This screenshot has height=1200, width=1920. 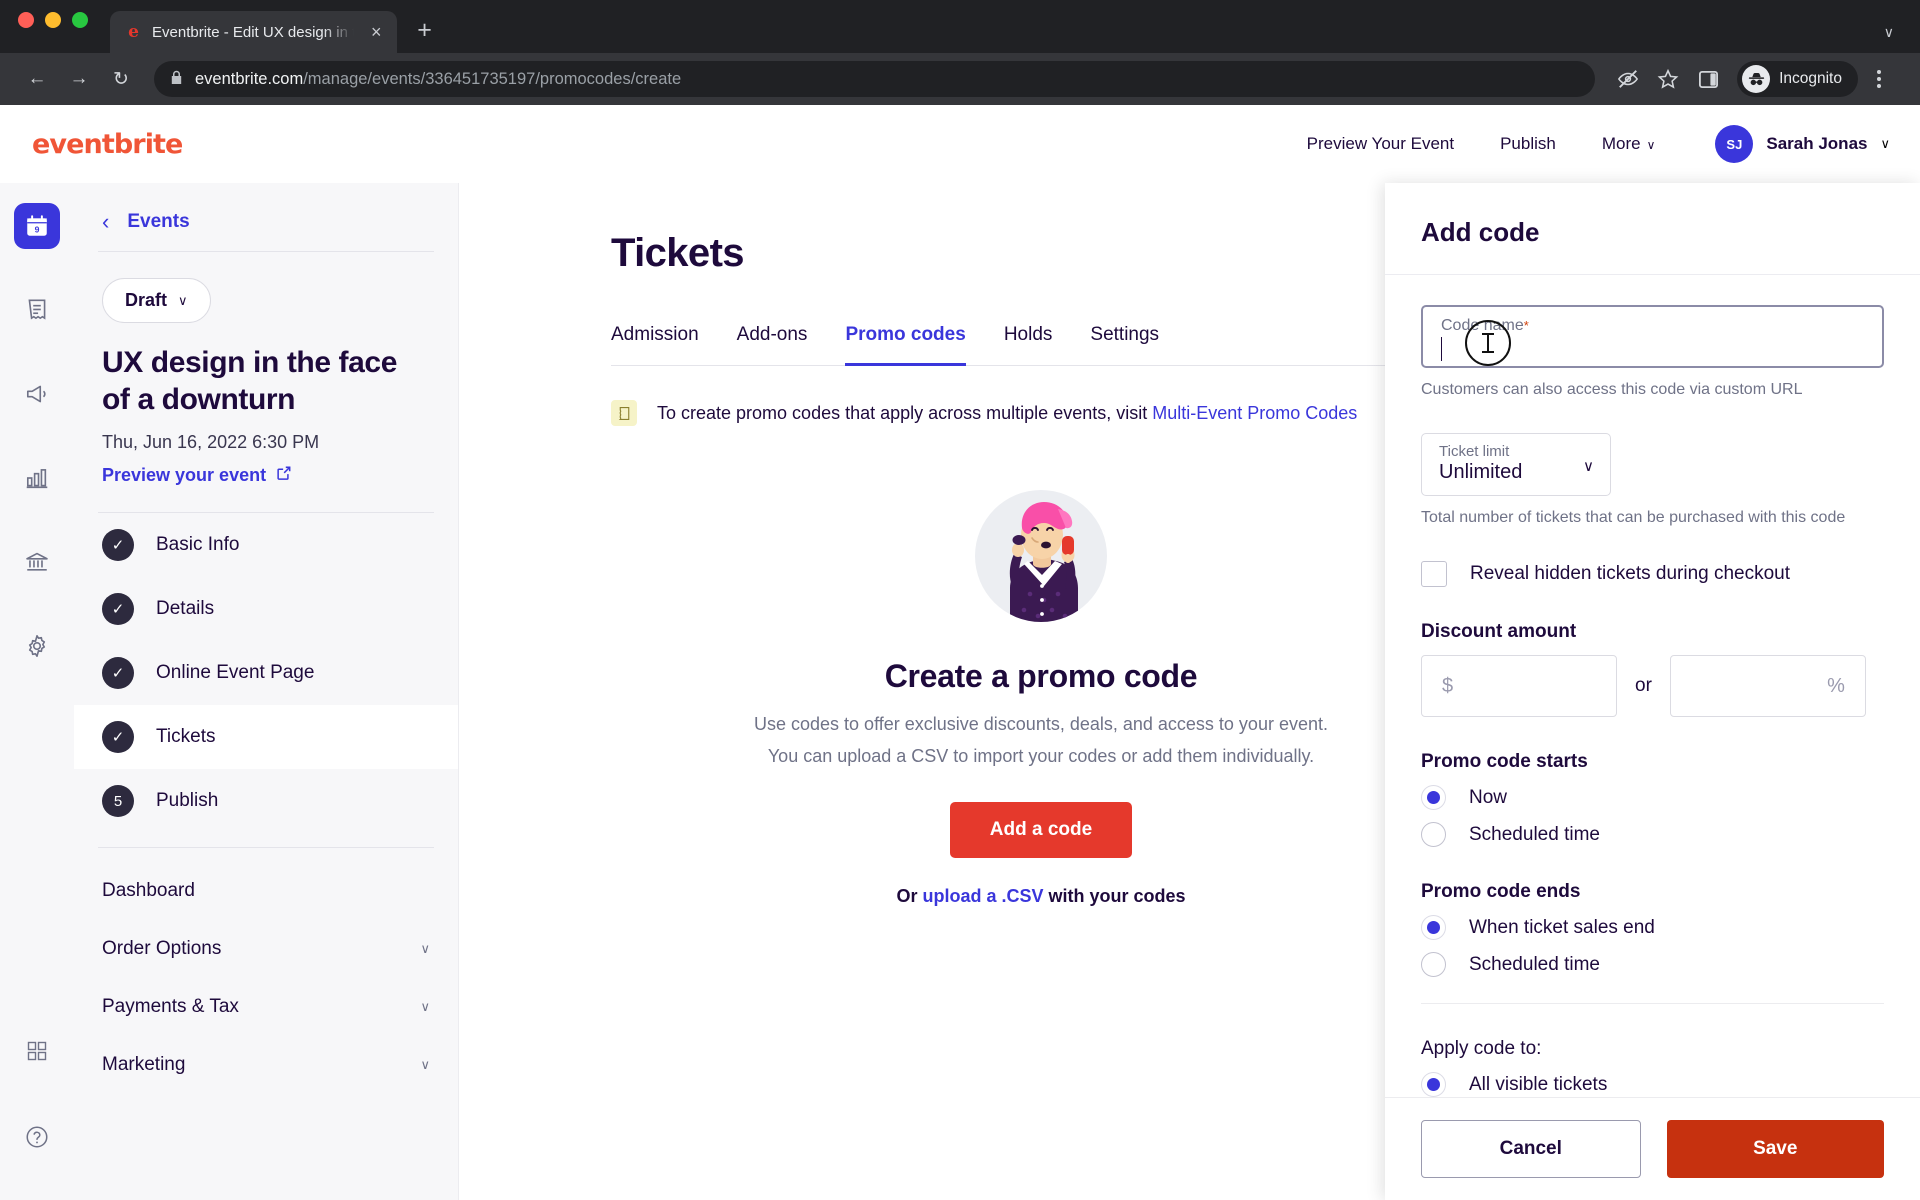 What do you see at coordinates (1628, 79) in the screenshot?
I see `hide-view-icon` at bounding box center [1628, 79].